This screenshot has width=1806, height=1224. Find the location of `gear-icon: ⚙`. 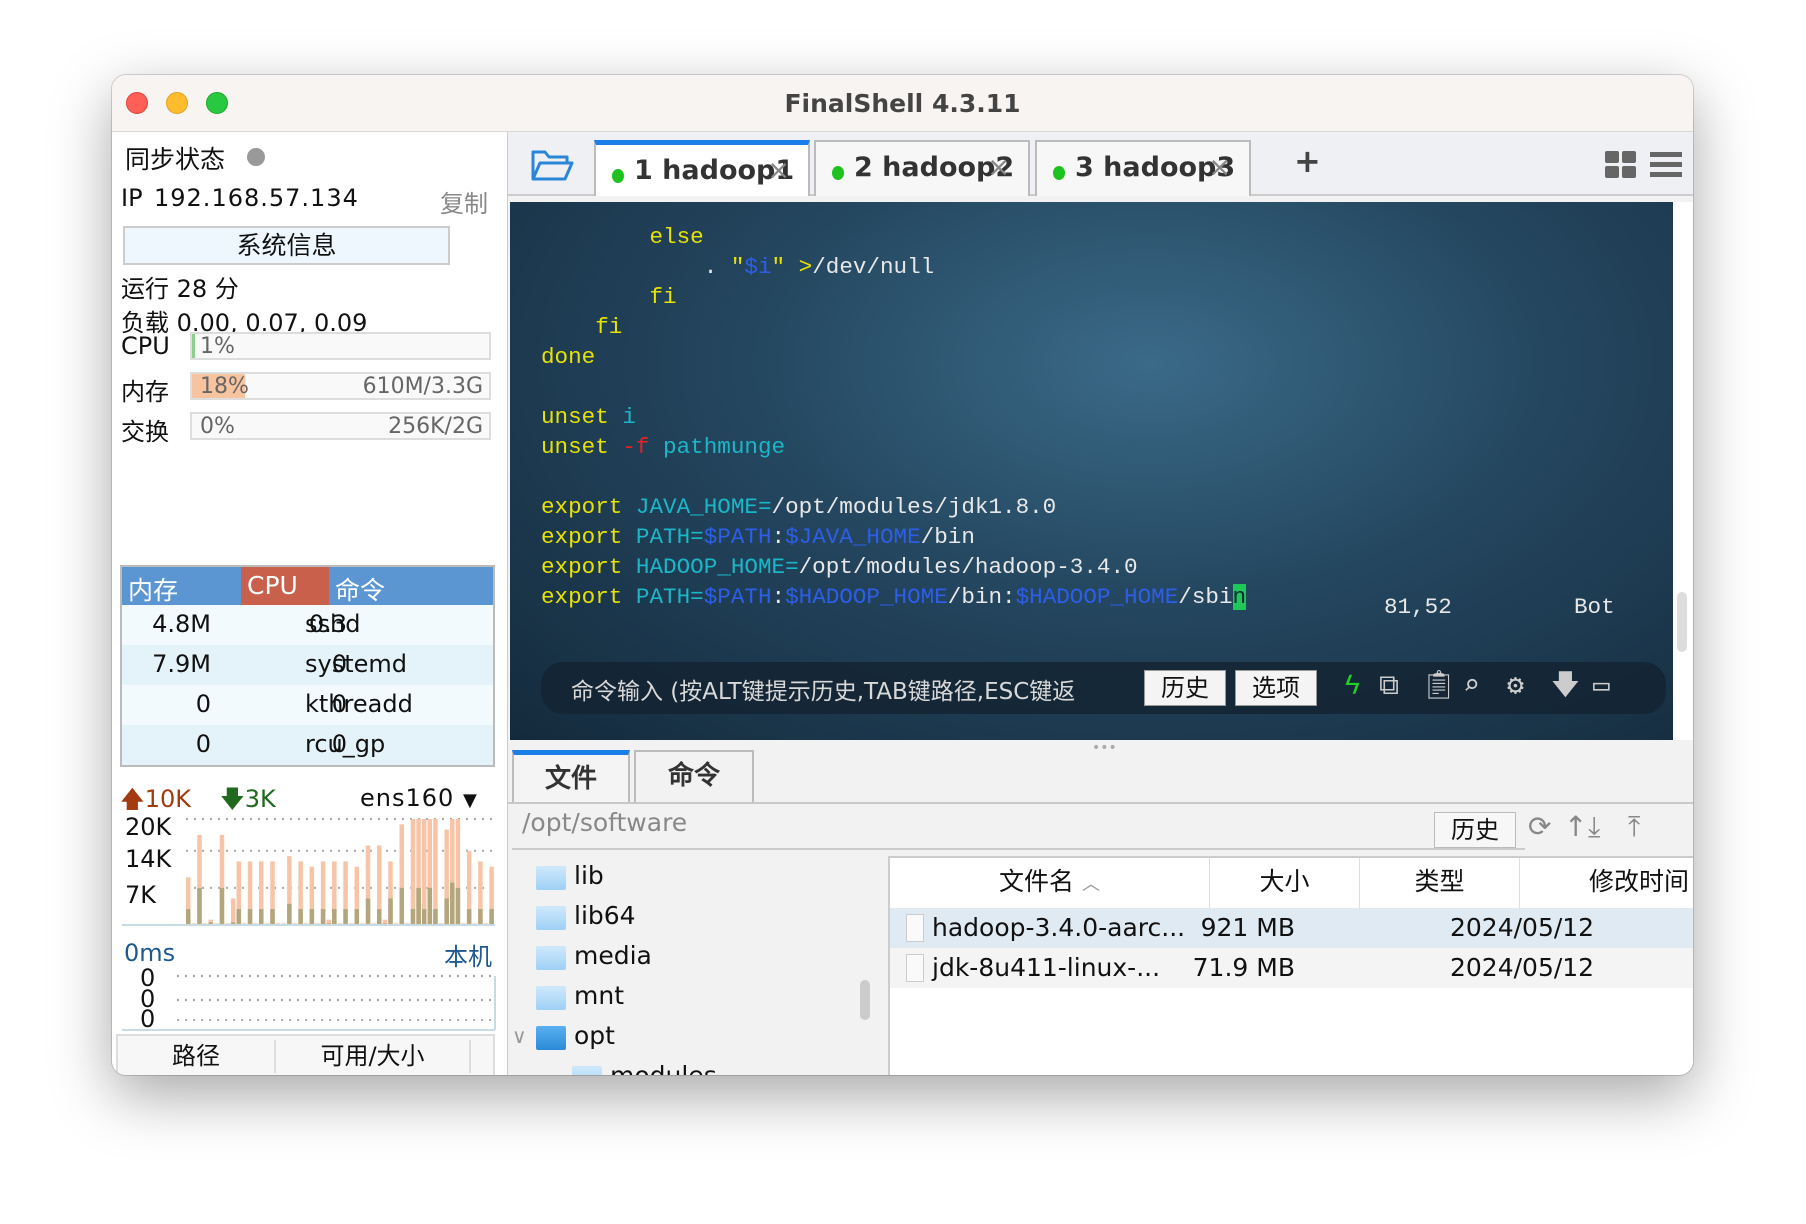

gear-icon: ⚙ is located at coordinates (1515, 688).